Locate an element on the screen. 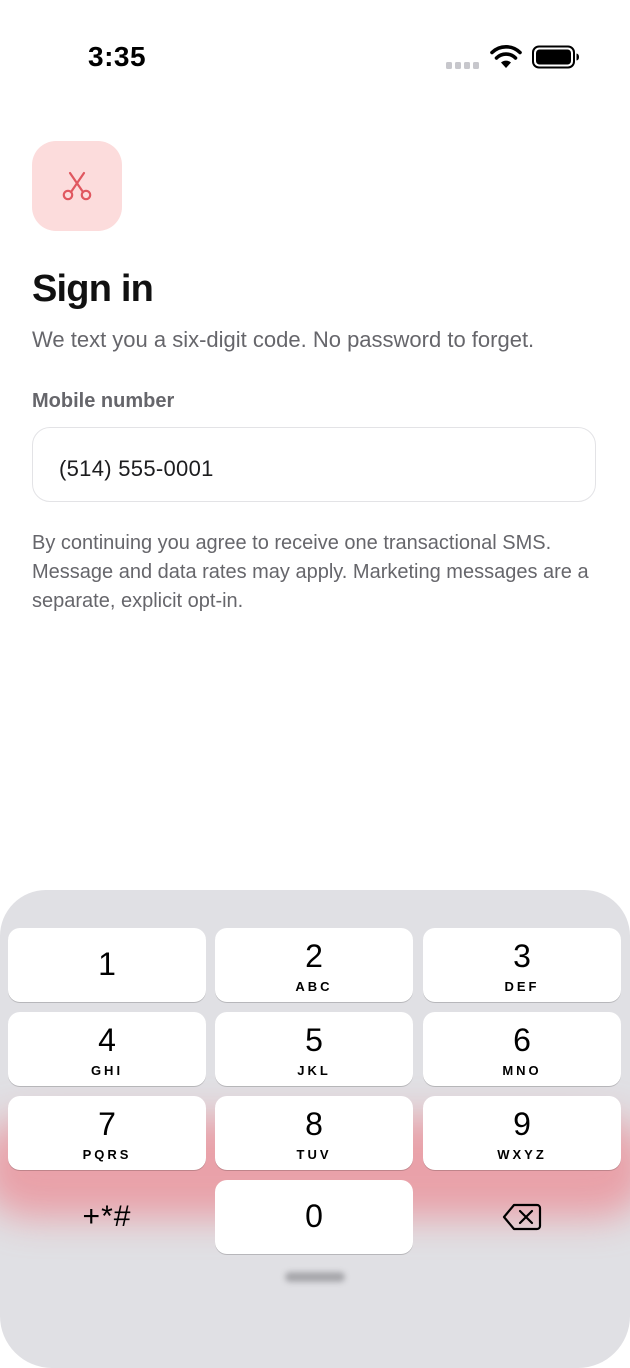 Image resolution: width=630 pixels, height=1368 pixels. key-letters: PQRS is located at coordinates (107, 1154).